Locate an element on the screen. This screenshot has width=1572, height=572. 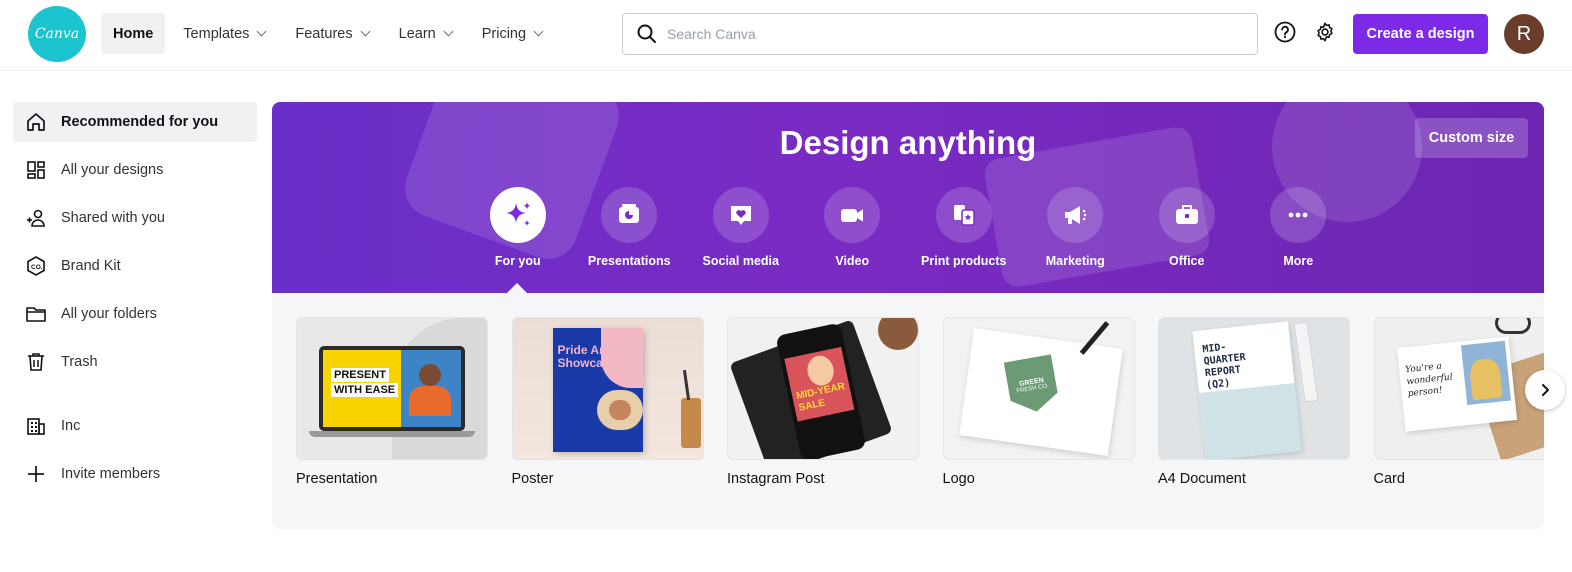
thumb-text: PRESENT is located at coordinates (360, 375).